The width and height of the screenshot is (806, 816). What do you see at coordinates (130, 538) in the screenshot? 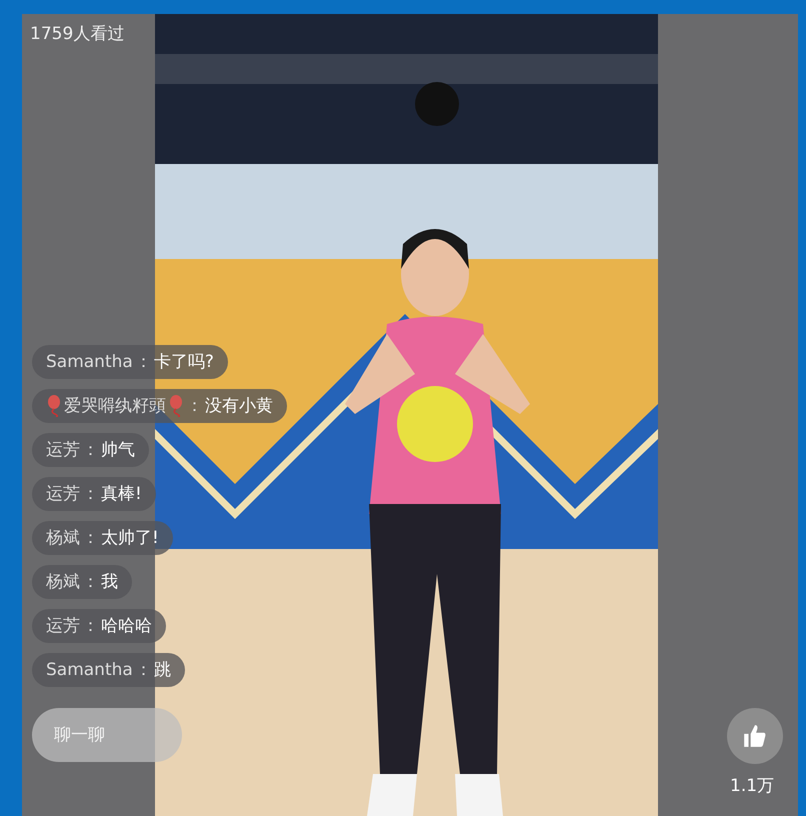
I see `comment-text: 太帅了!` at bounding box center [130, 538].